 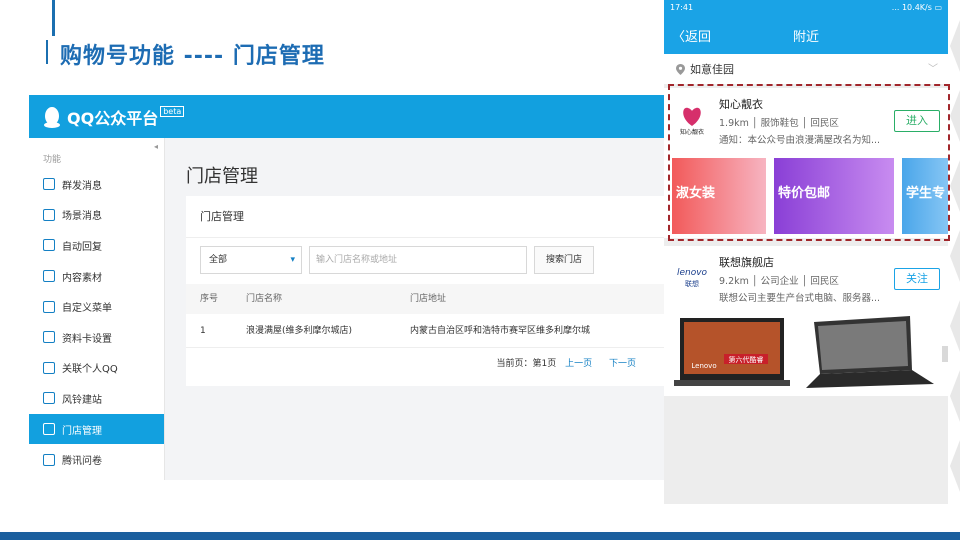 I want to click on site-builder-icon, so click(x=49, y=398).